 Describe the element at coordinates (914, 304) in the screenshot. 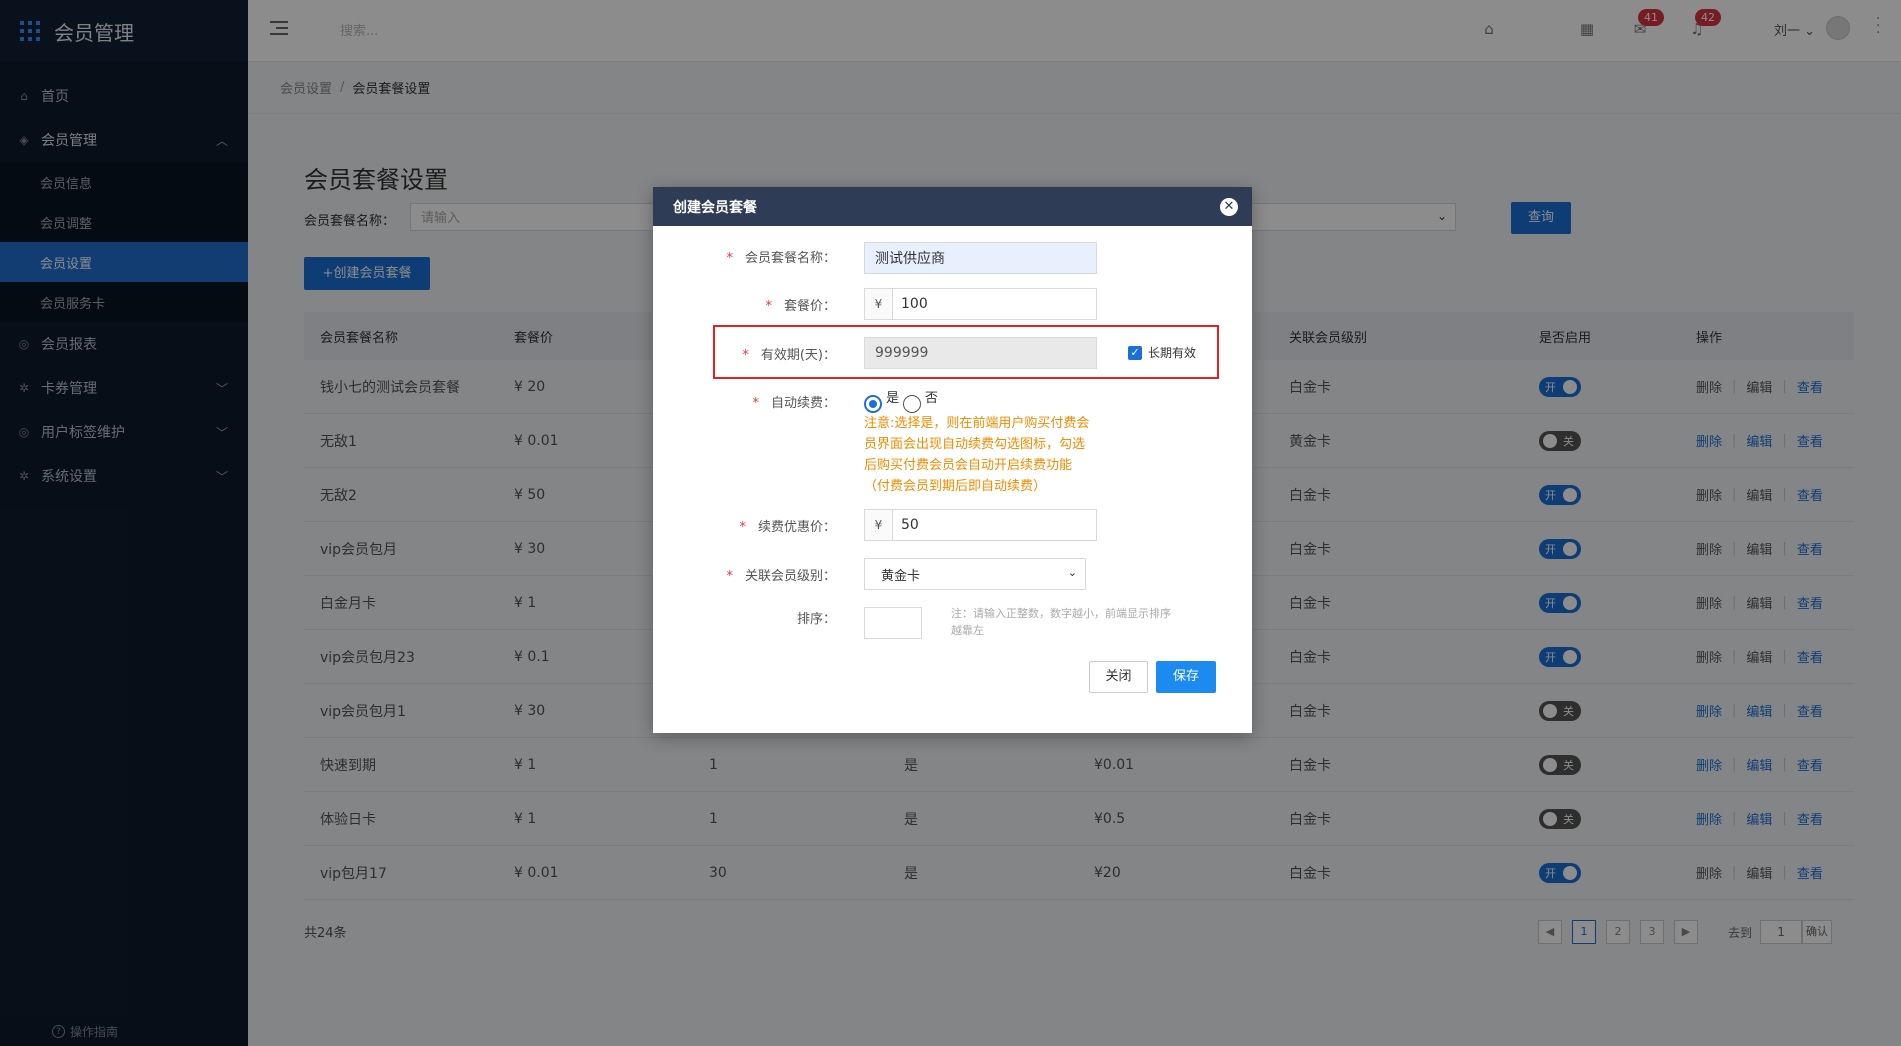

I see `package-price-value: 100` at that location.